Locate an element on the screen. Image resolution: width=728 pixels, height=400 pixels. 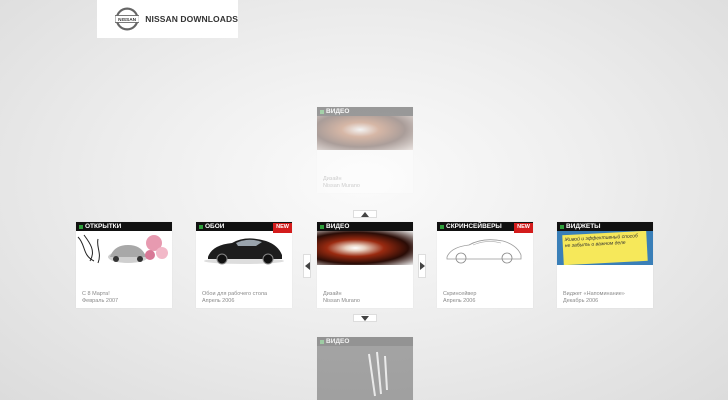
chevron-up-icon is located at coordinates (365, 214).